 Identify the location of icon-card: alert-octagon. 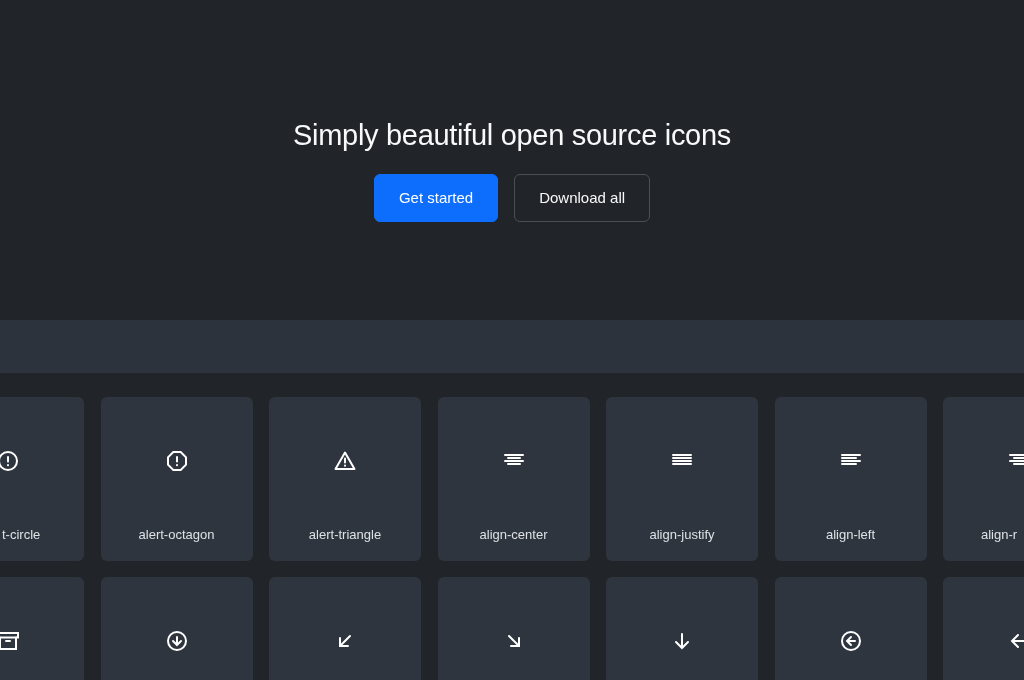
(176, 479).